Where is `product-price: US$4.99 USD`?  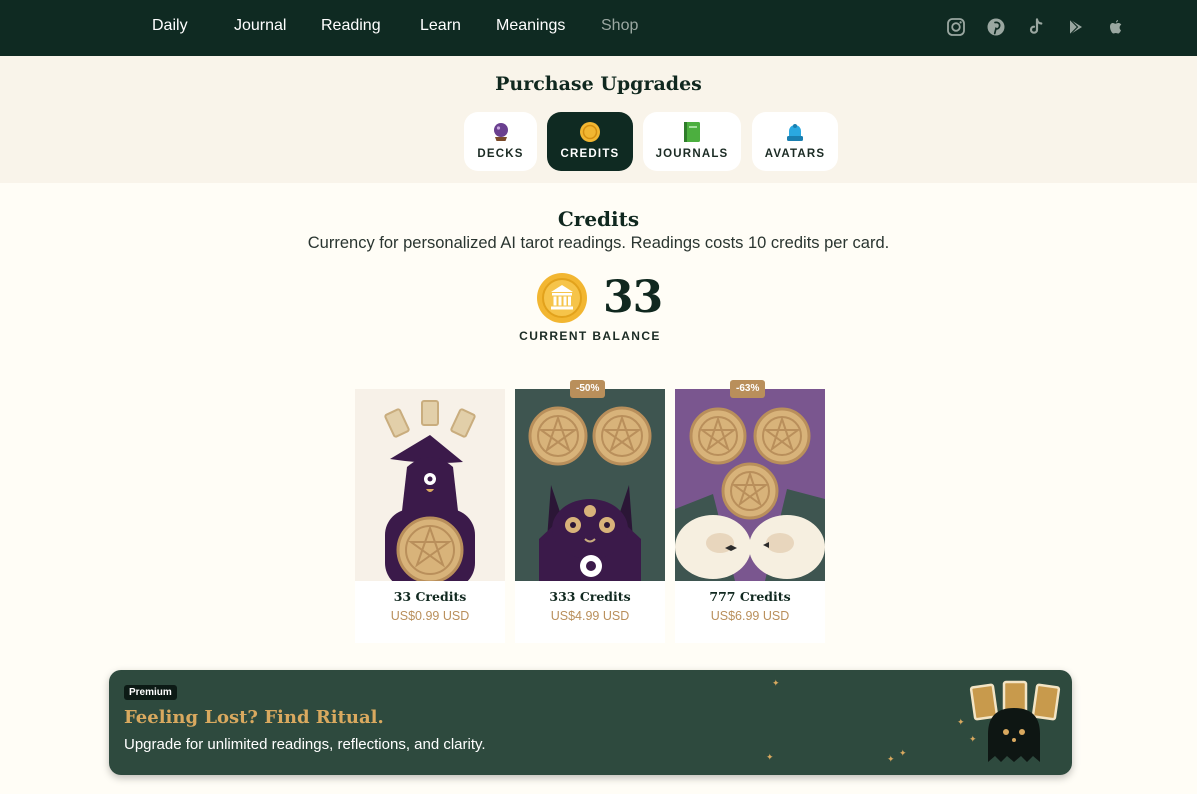
product-price: US$4.99 USD is located at coordinates (590, 616).